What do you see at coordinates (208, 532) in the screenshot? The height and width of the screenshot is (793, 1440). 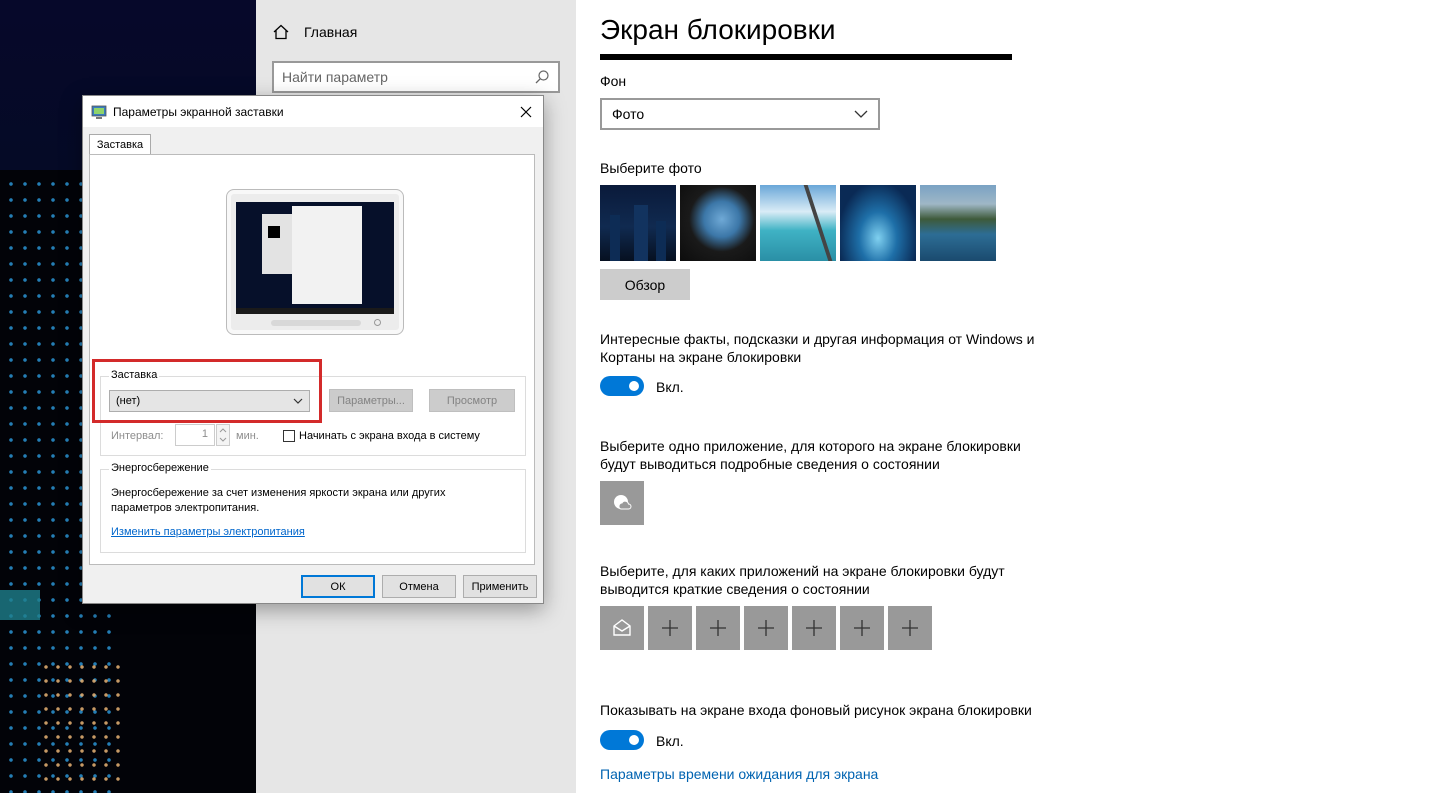 I see `power-settings-link: Изменить параметры электропитания` at bounding box center [208, 532].